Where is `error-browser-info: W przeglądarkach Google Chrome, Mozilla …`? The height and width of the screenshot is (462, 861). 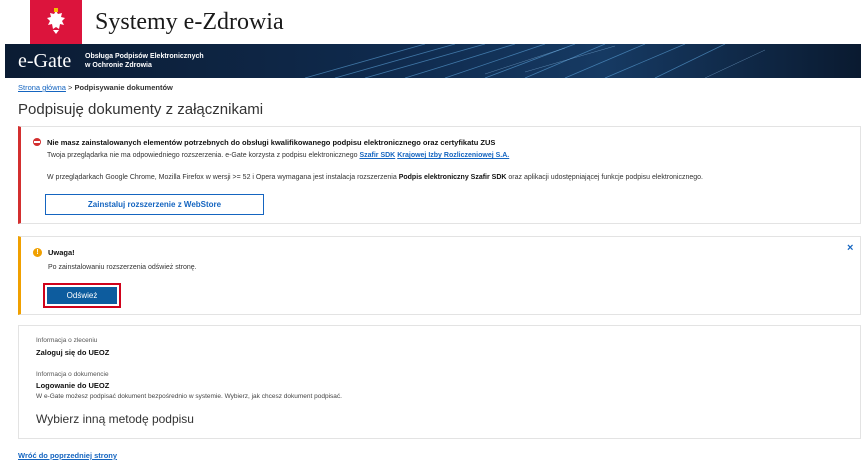 error-browser-info: W przeglądarkach Google Chrome, Mozilla … is located at coordinates (375, 177).